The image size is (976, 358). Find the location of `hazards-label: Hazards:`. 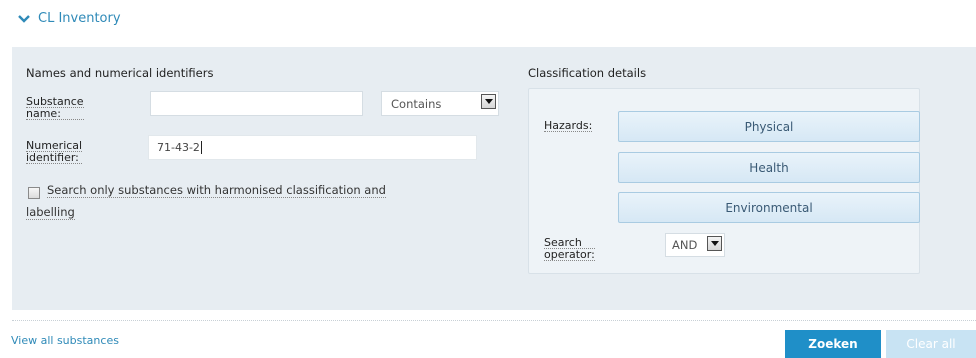

hazards-label: Hazards: is located at coordinates (568, 125).